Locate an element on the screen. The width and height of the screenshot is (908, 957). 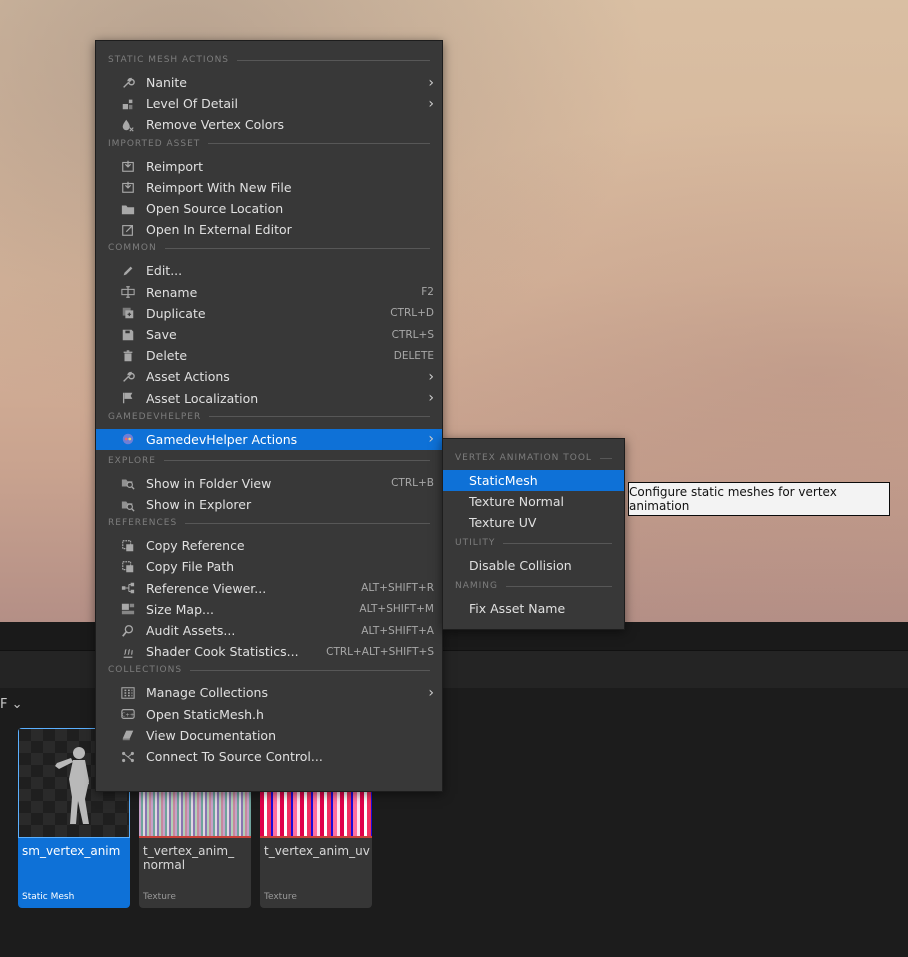
menu-item-label: Asset Actions is located at coordinates (188, 377).